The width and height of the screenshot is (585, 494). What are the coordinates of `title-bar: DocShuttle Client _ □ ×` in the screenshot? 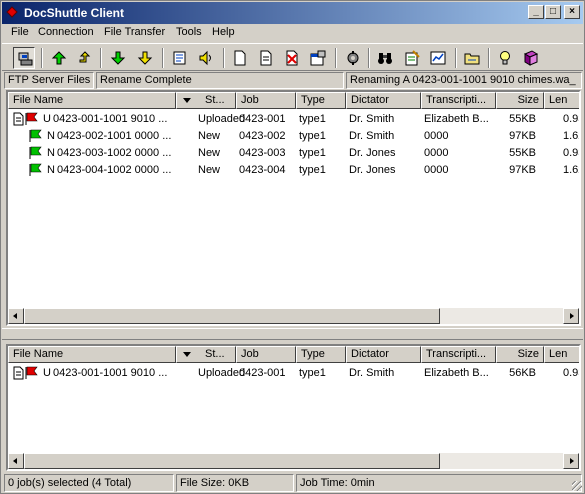 It's located at (292, 13).